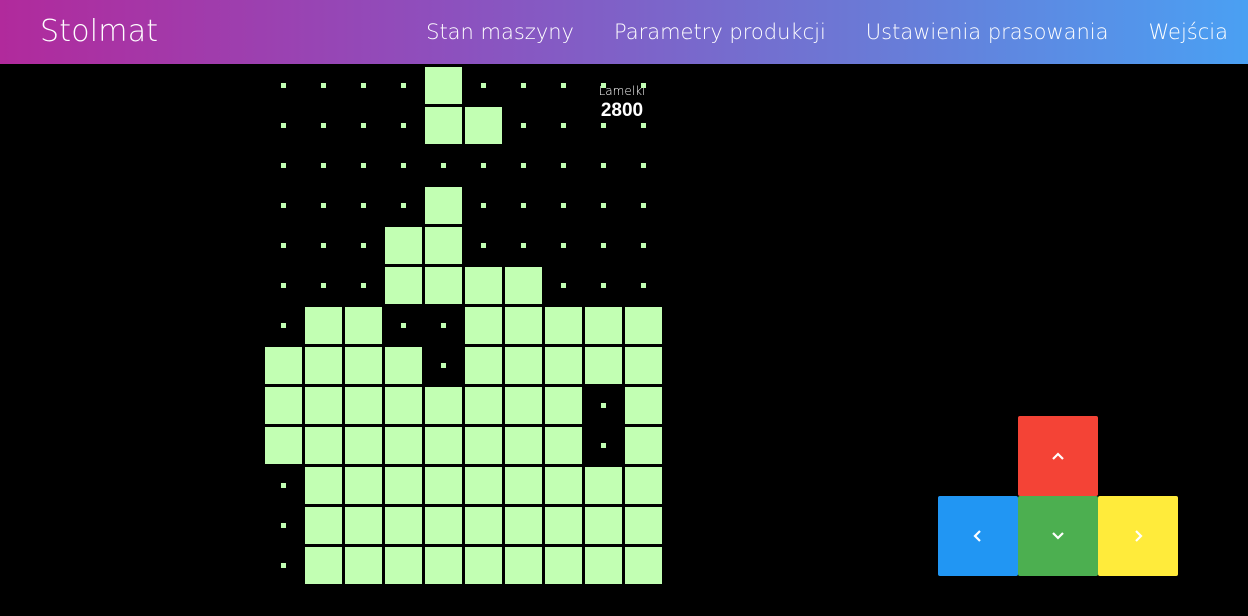 The height and width of the screenshot is (616, 1248). Describe the element at coordinates (720, 32) in the screenshot. I see `nav-item-parametry-produkcji: Parametry produkcji` at that location.